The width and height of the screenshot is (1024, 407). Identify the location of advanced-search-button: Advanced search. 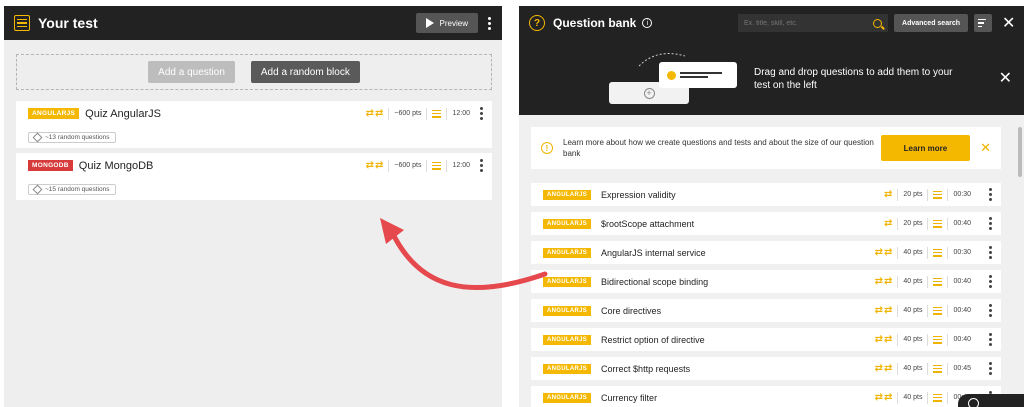
(931, 23).